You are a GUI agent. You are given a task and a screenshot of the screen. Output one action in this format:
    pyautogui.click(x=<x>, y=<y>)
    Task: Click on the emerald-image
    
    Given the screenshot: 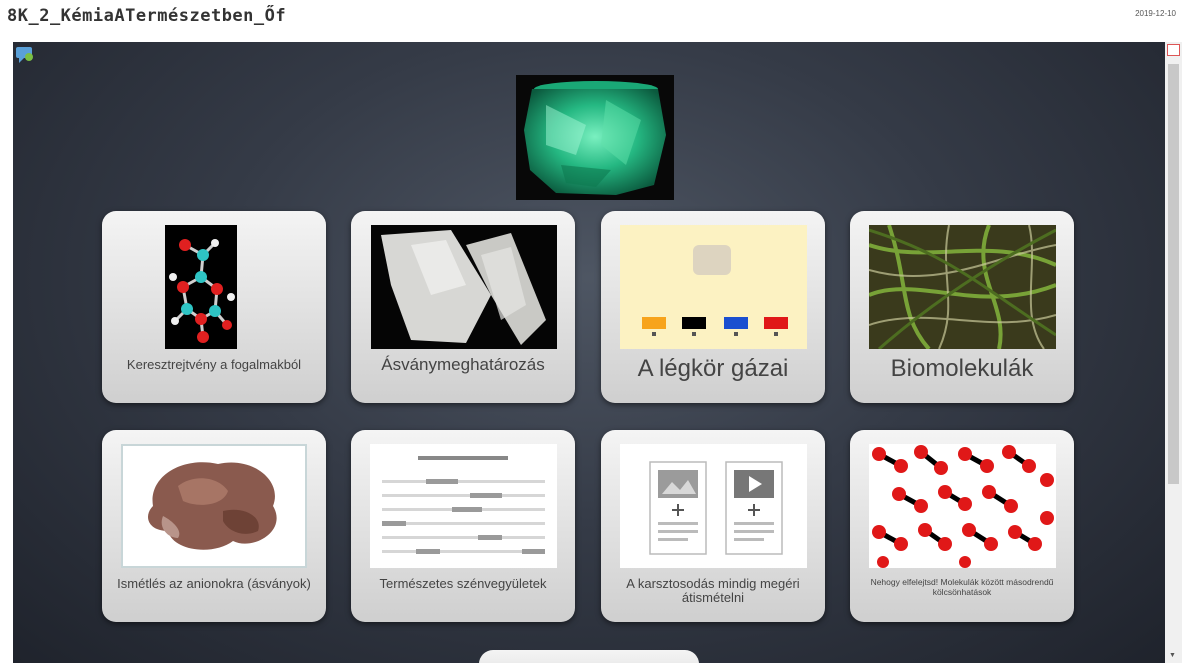 What is the action you would take?
    pyautogui.click(x=595, y=137)
    